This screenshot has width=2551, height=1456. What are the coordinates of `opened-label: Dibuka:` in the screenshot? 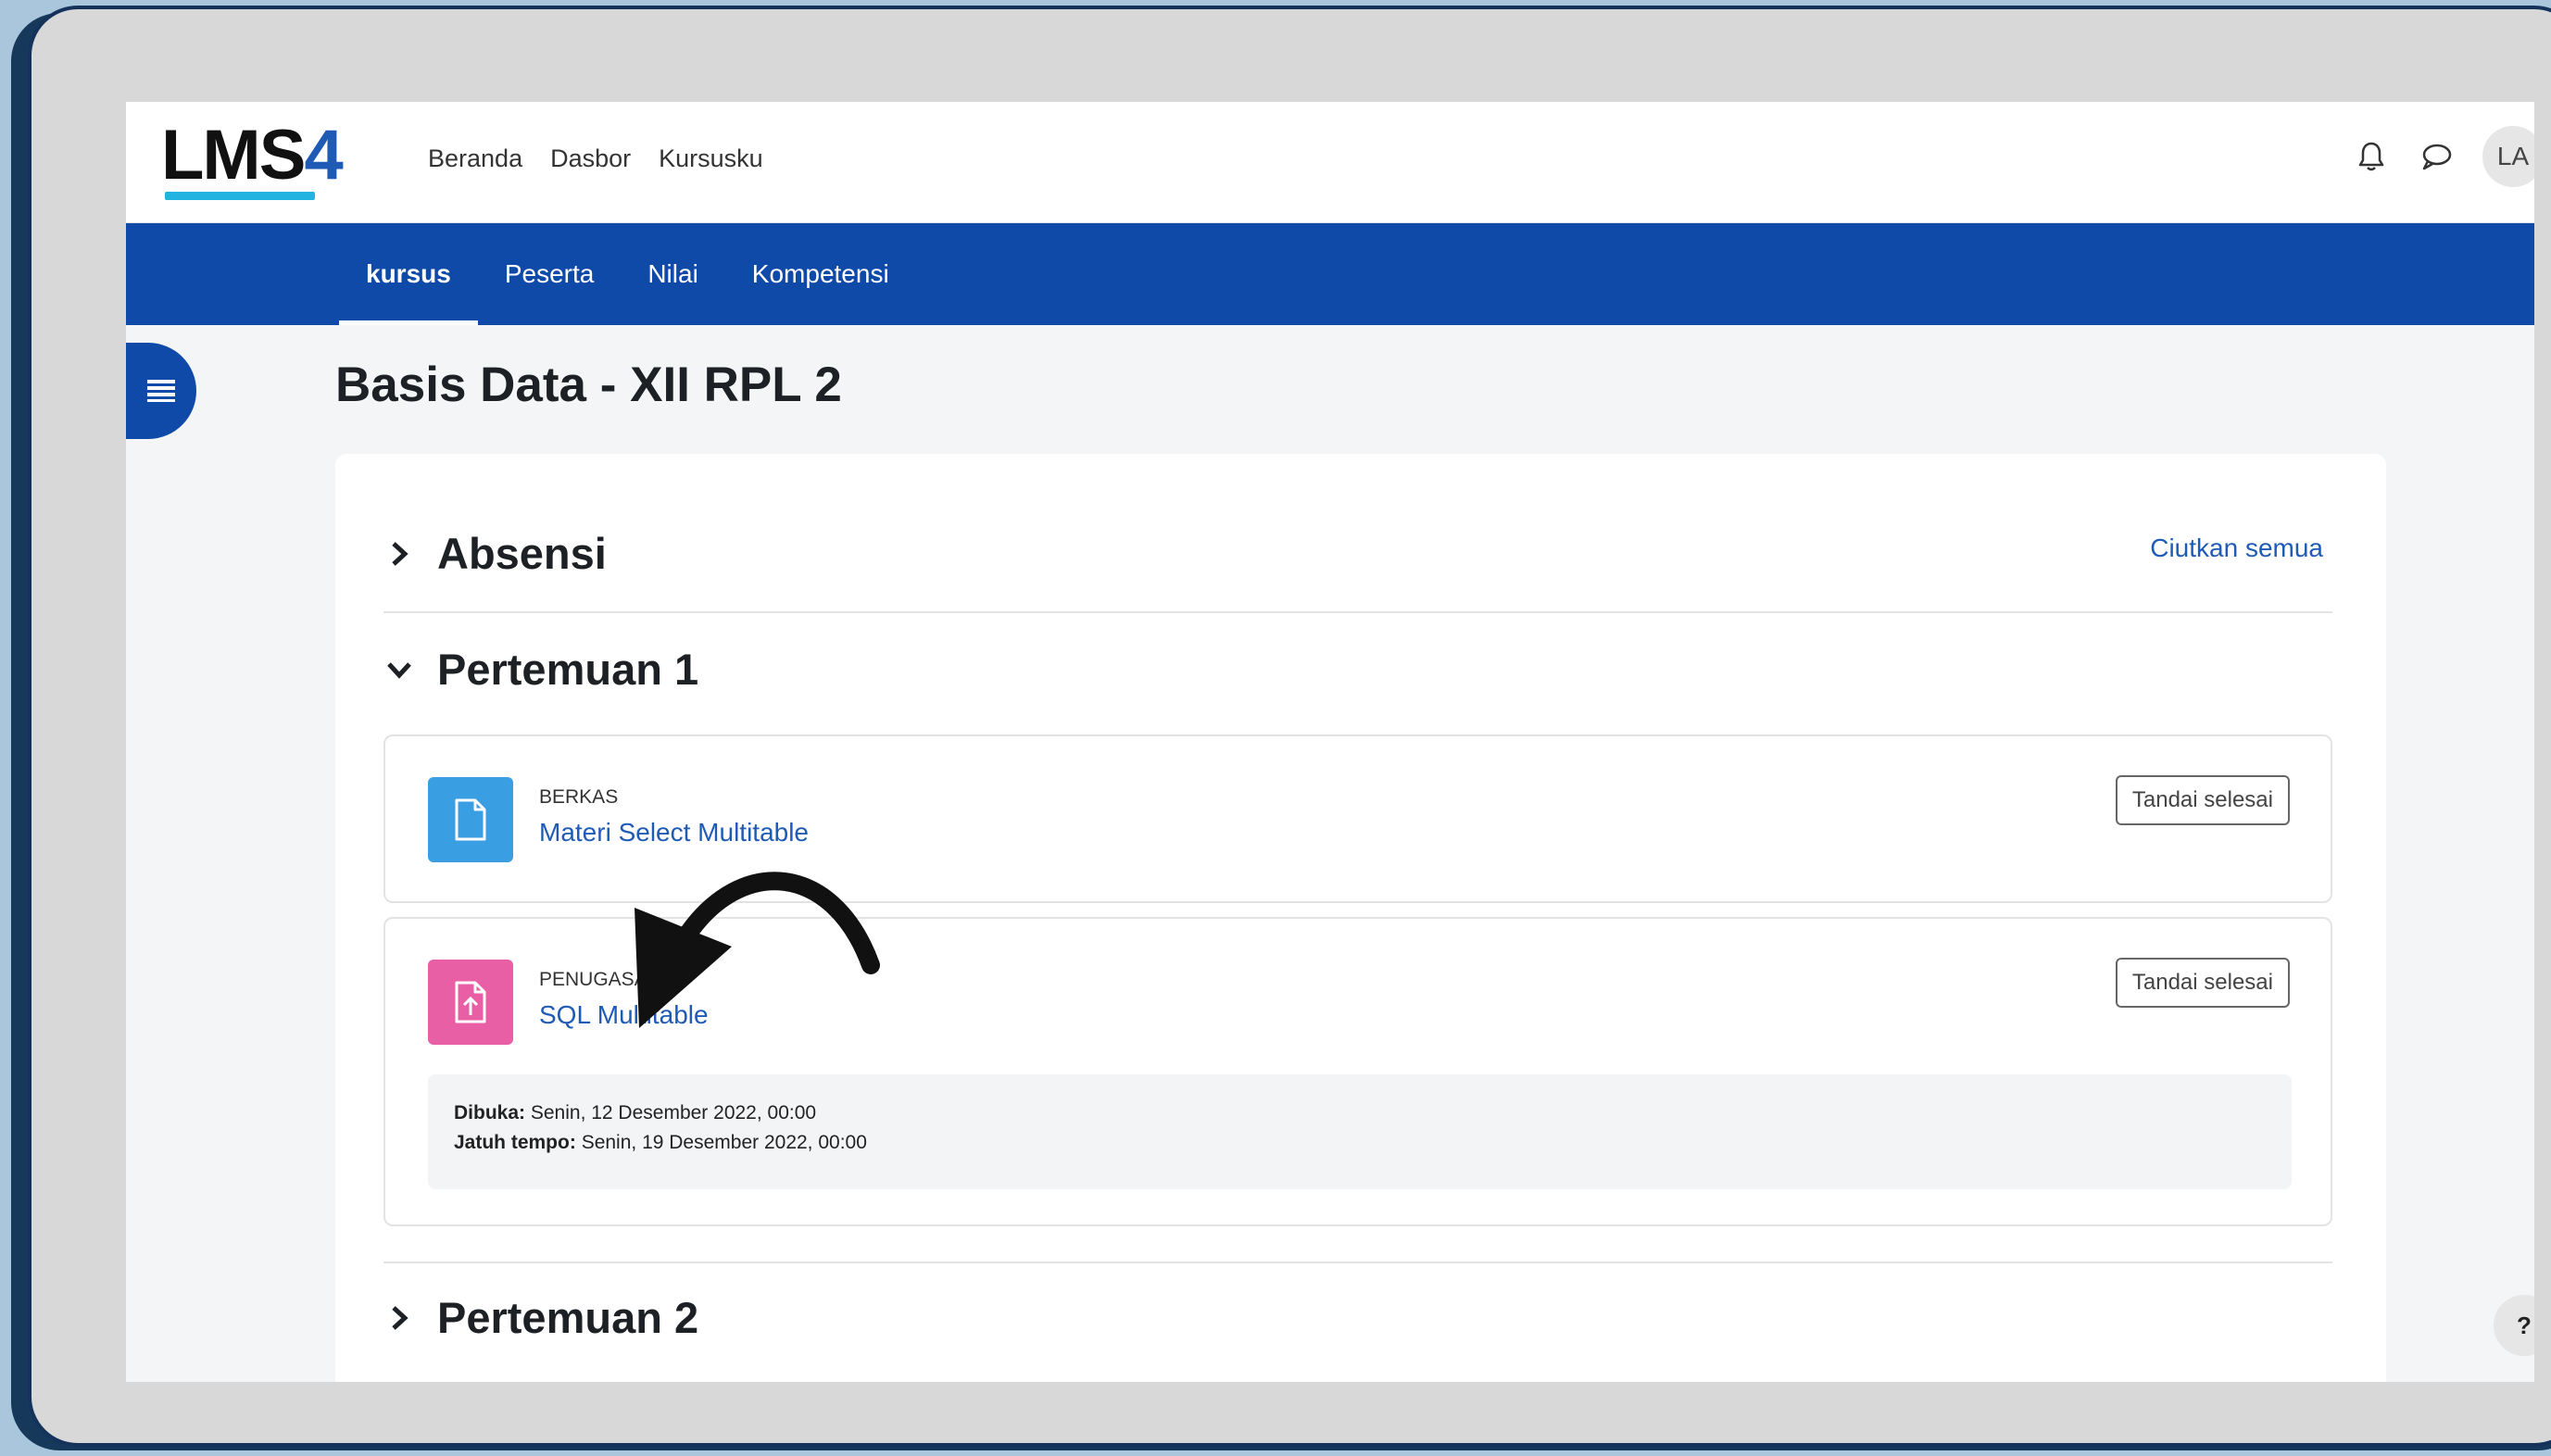 It's located at (490, 1112).